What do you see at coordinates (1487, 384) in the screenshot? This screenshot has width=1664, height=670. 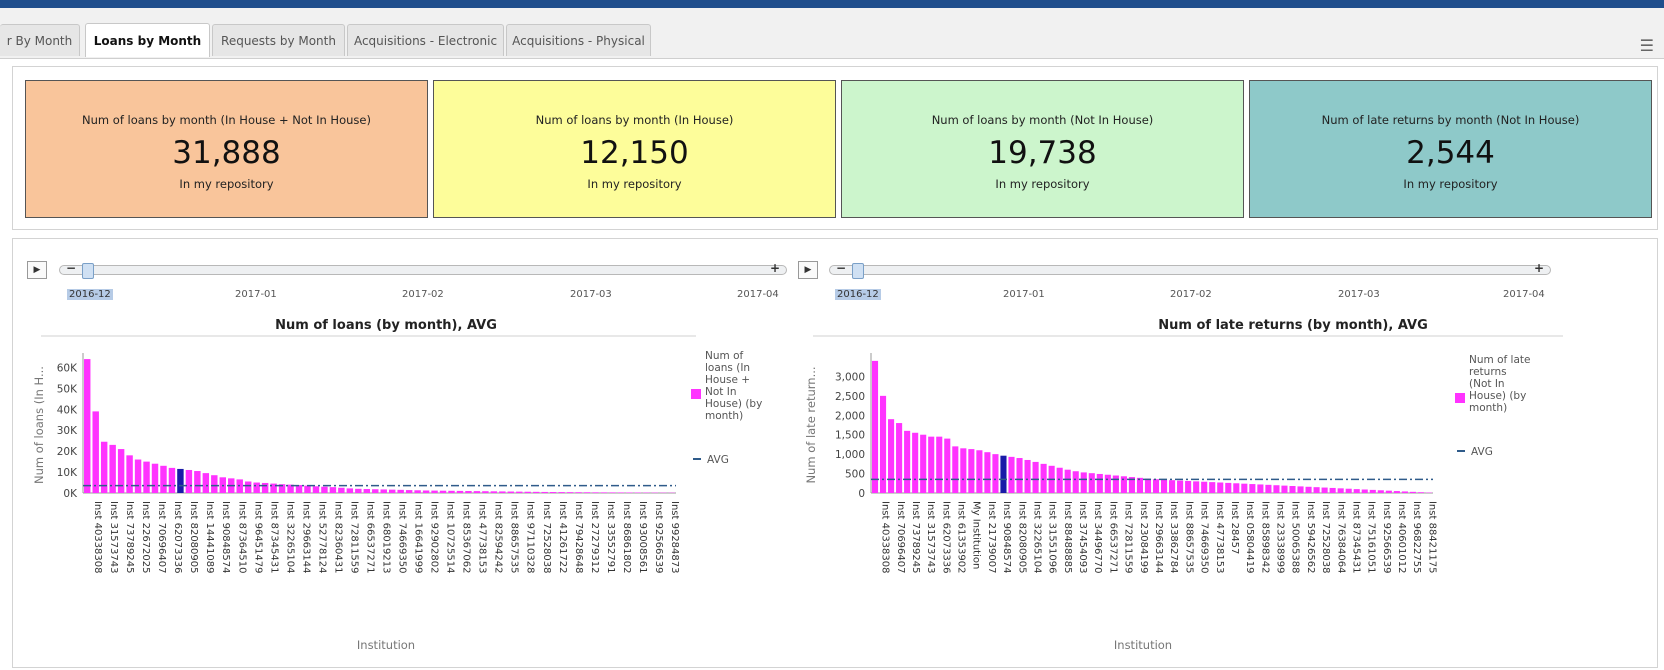 I see `legend-series-label: (Not In` at bounding box center [1487, 384].